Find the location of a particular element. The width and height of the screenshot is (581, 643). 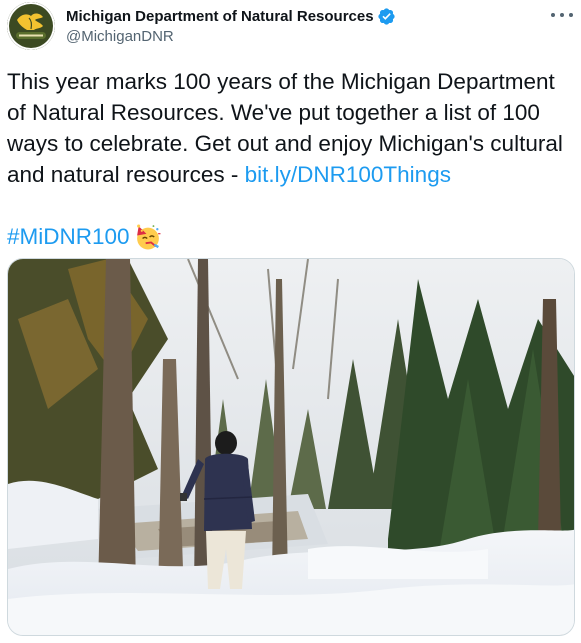

michigan-dnr-logo-icon is located at coordinates (31, 26).